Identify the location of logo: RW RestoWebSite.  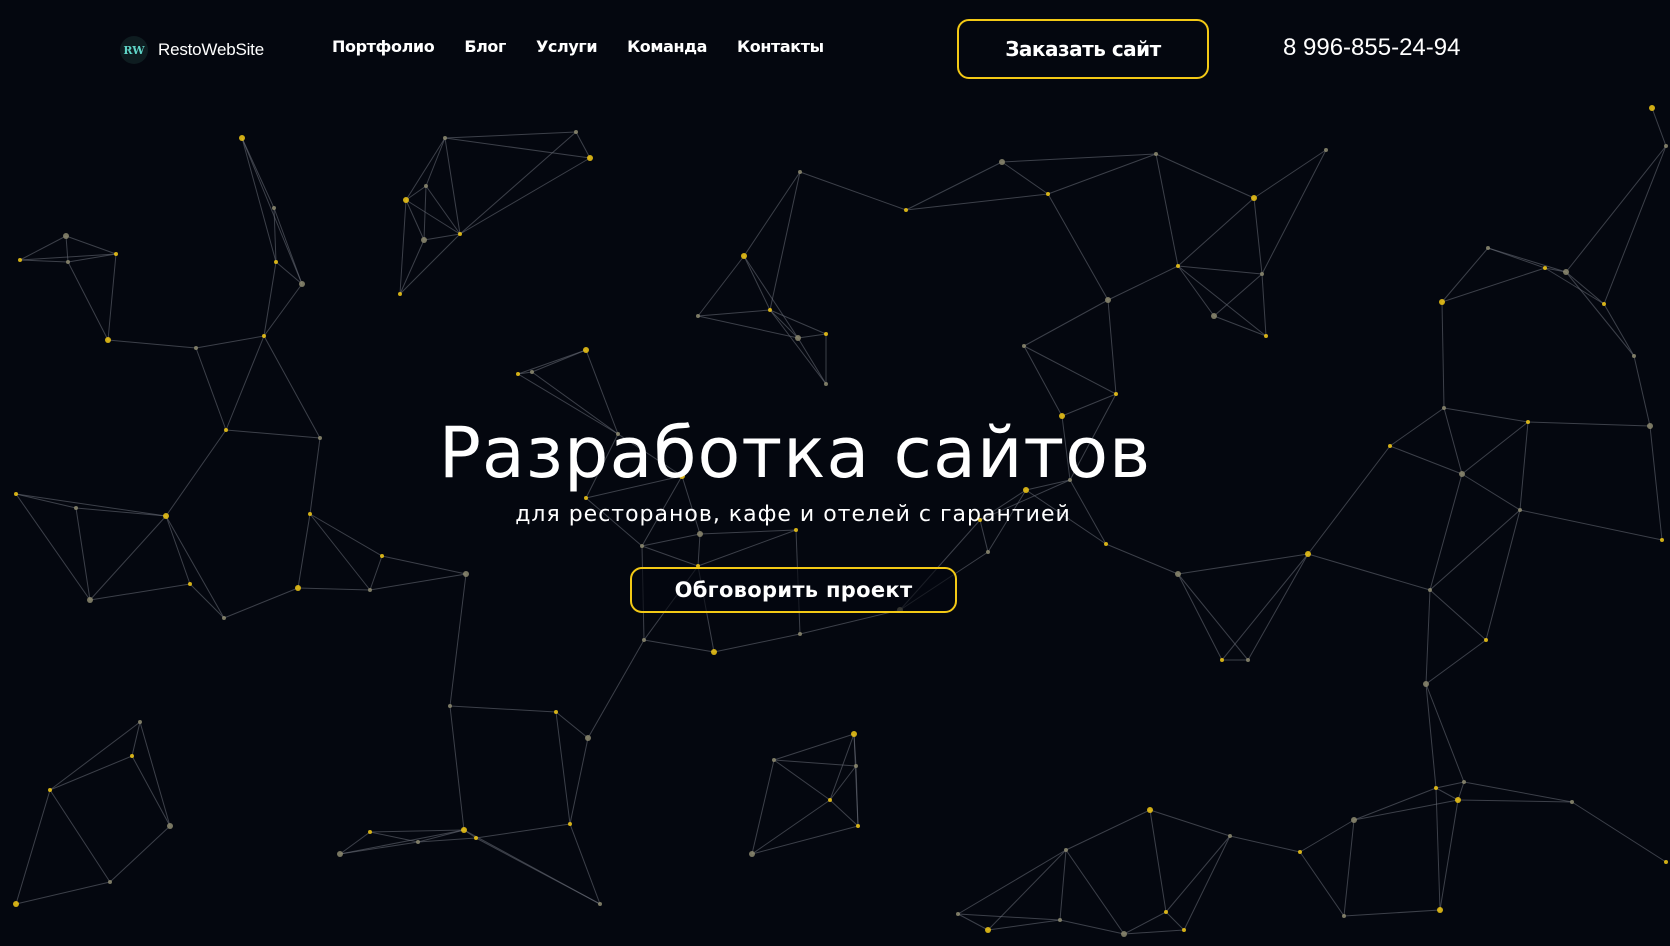
(192, 50).